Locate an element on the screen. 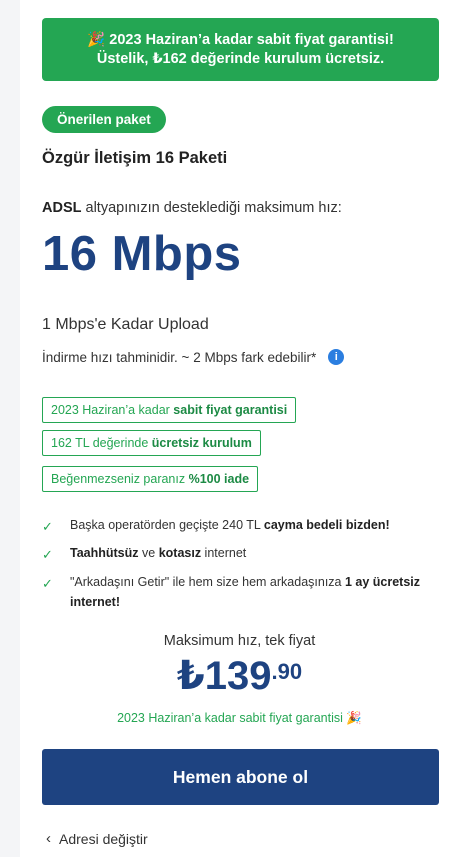 The image size is (459, 857). speed-value: 16 Mbps is located at coordinates (142, 254).